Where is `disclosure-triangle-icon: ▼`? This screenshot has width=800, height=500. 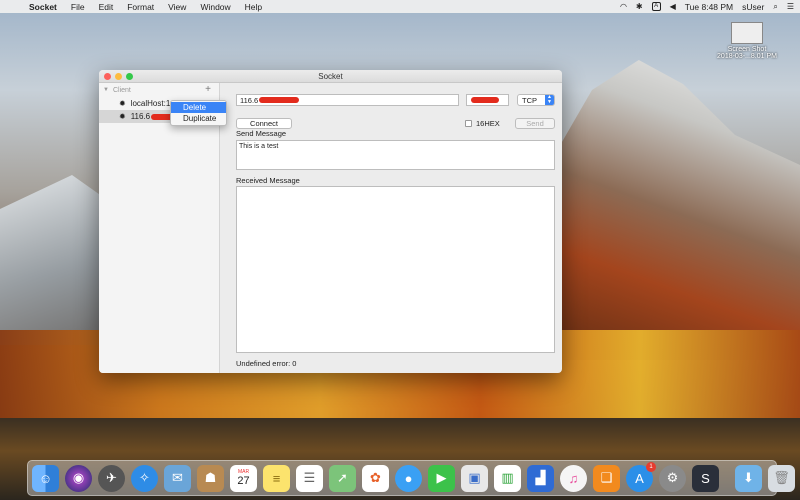 disclosure-triangle-icon: ▼ is located at coordinates (106, 90).